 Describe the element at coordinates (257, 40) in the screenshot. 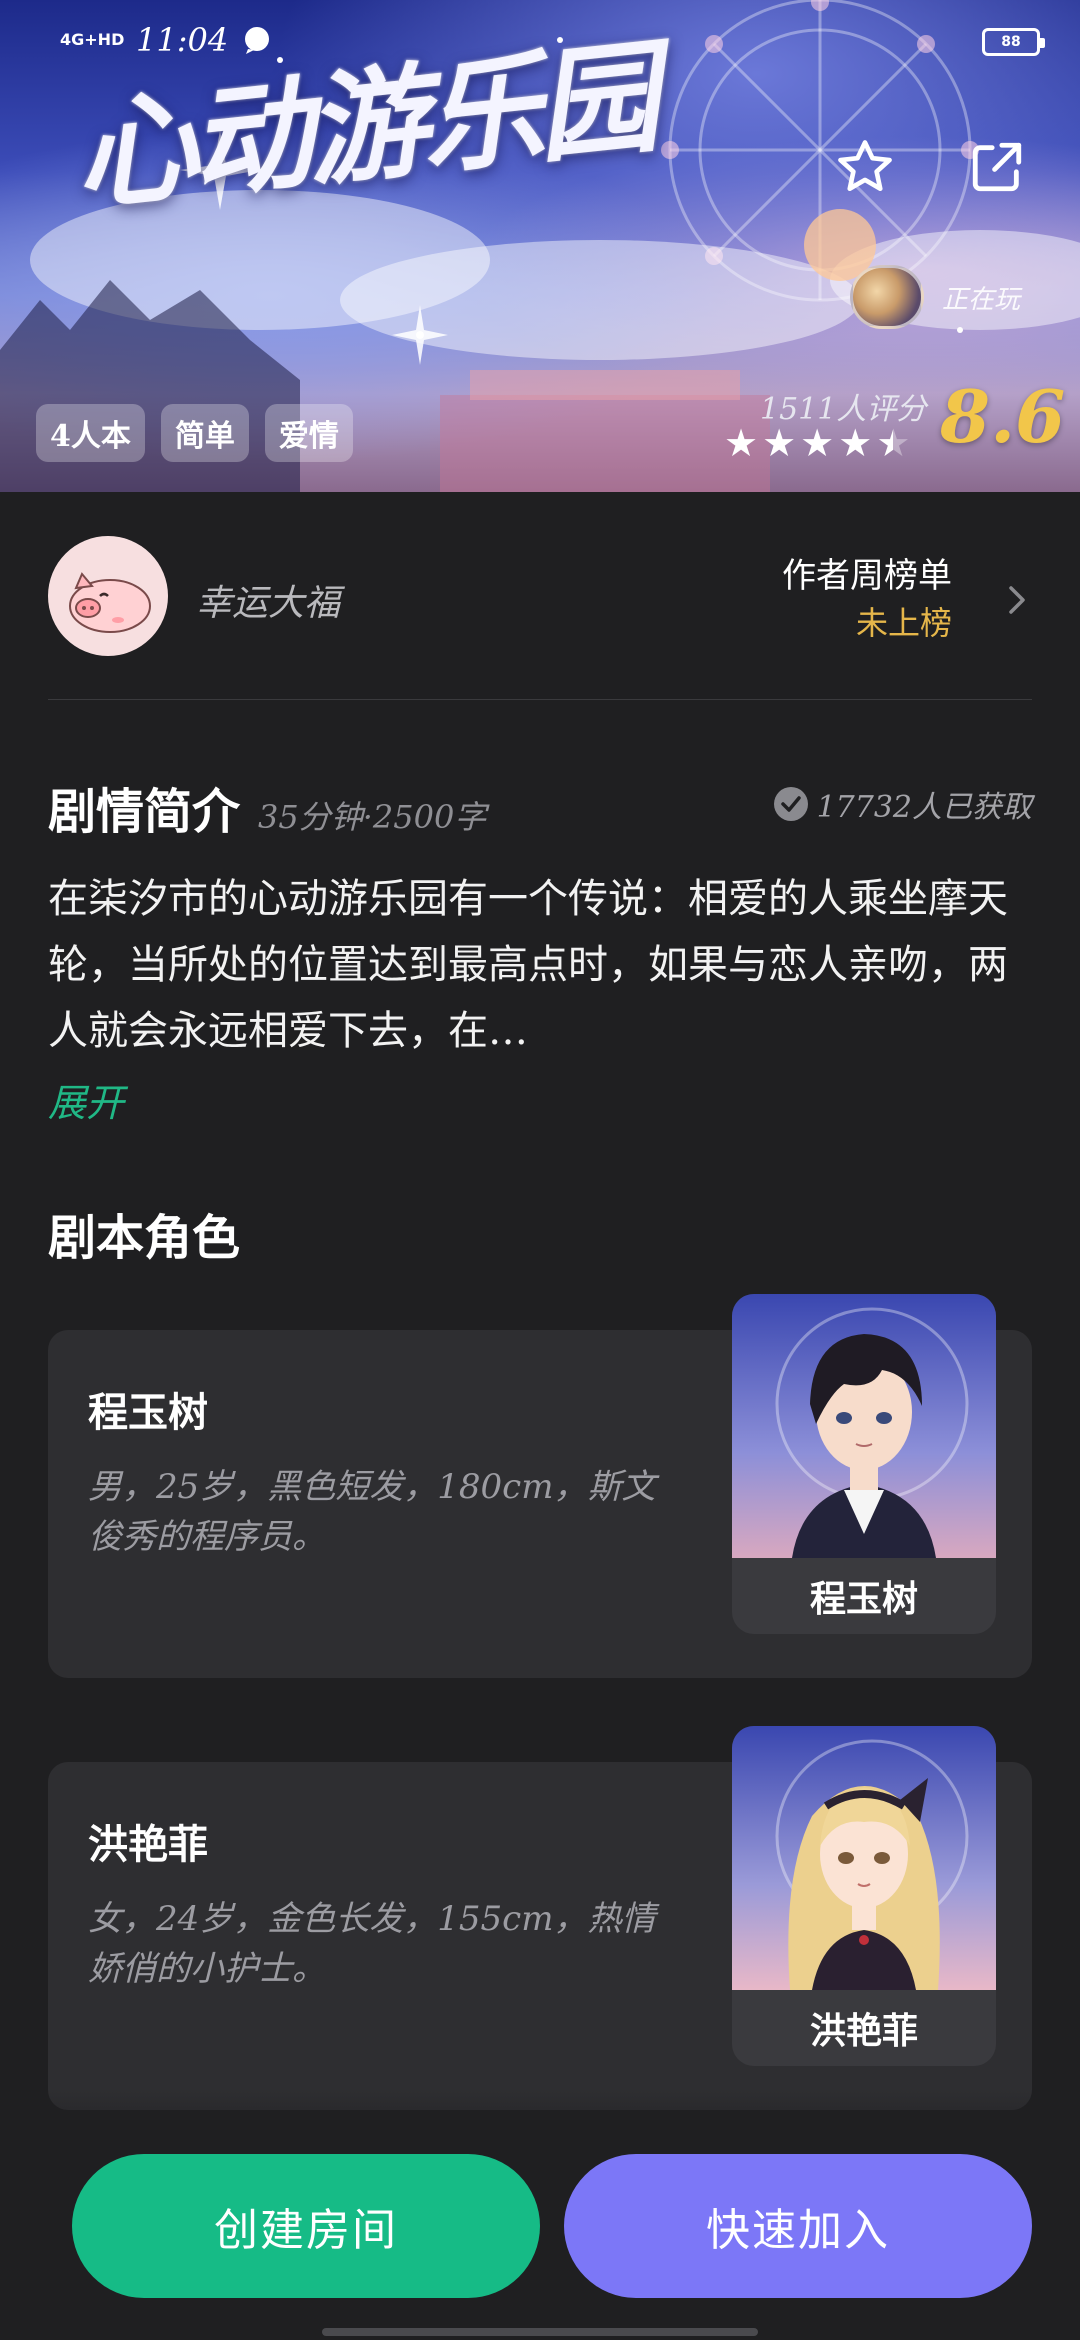

I see `message-icon` at that location.